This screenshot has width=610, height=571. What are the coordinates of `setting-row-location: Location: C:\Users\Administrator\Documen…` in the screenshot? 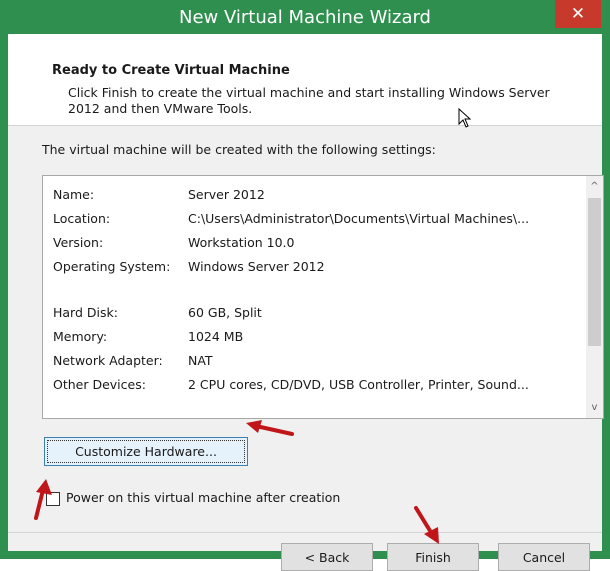 It's located at (315, 219).